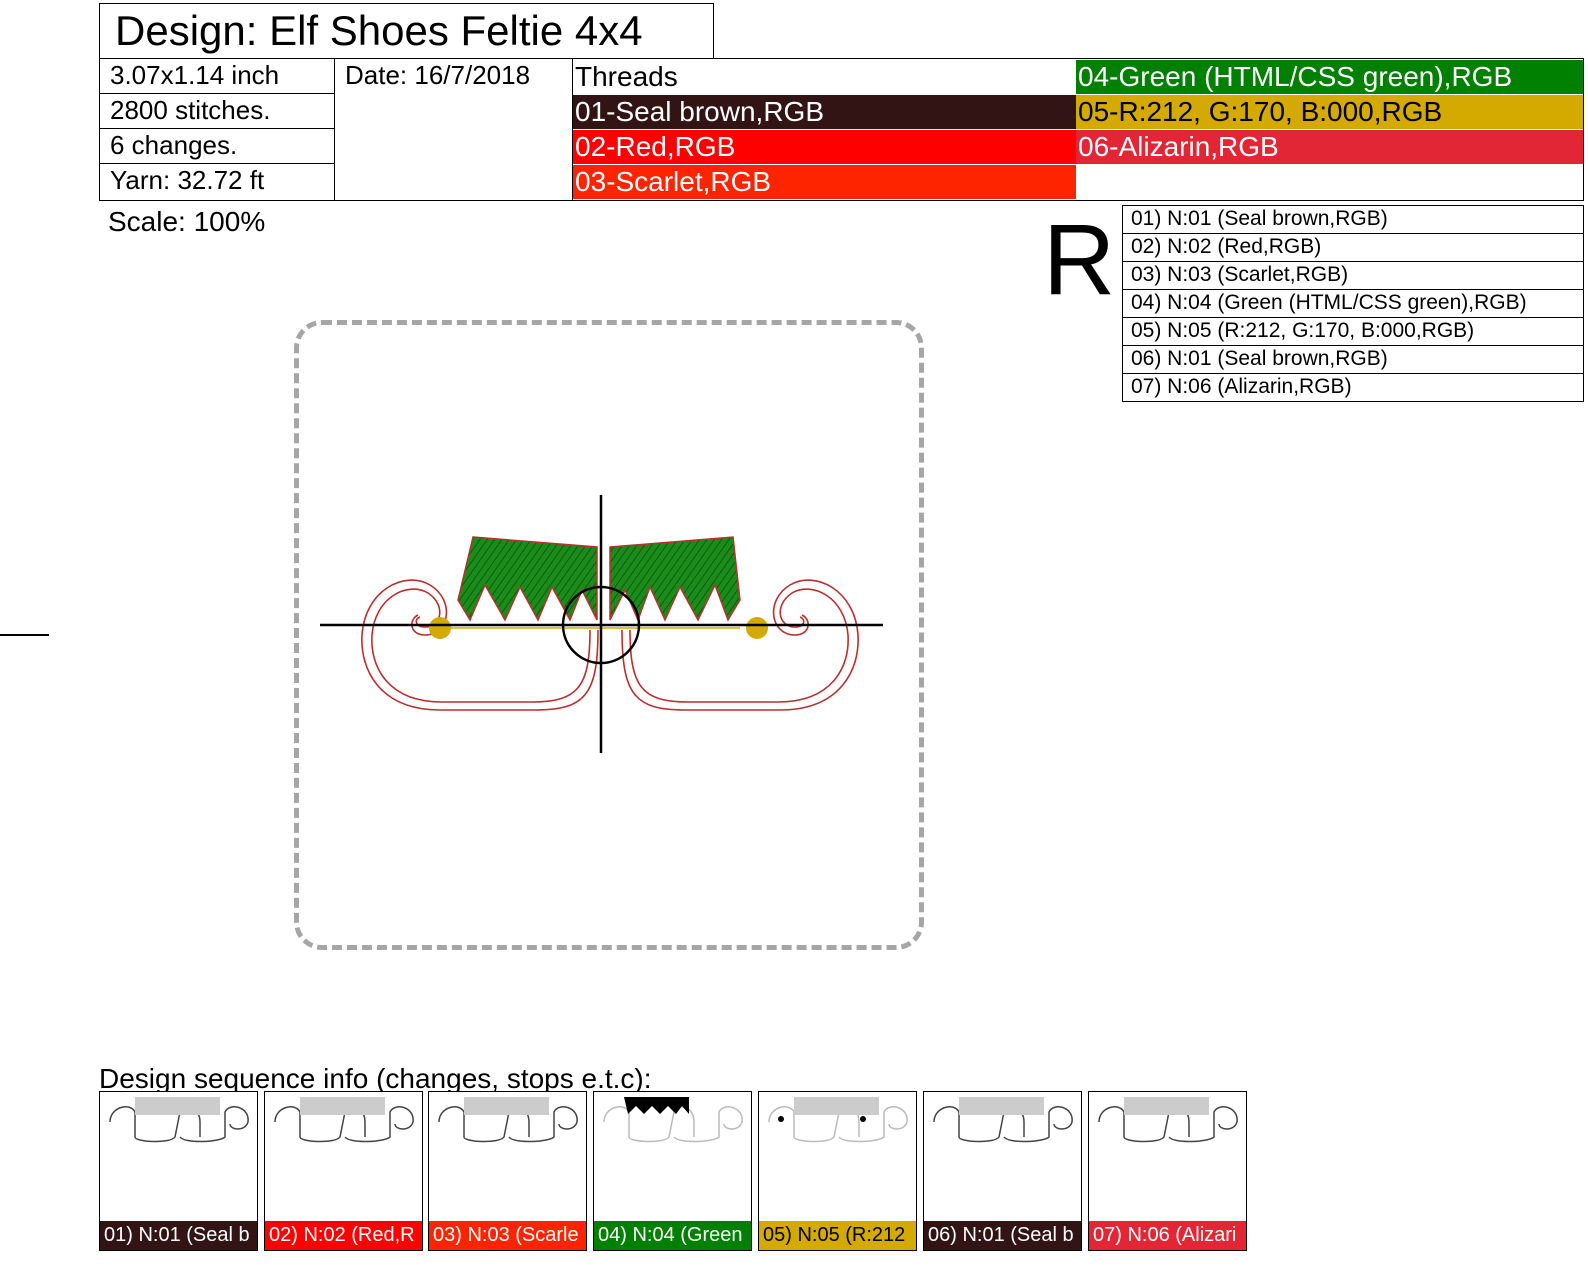 The height and width of the screenshot is (1270, 1588). Describe the element at coordinates (406, 31) in the screenshot. I see `design-title: Design: Elf Shoes Feltie 4x4` at that location.